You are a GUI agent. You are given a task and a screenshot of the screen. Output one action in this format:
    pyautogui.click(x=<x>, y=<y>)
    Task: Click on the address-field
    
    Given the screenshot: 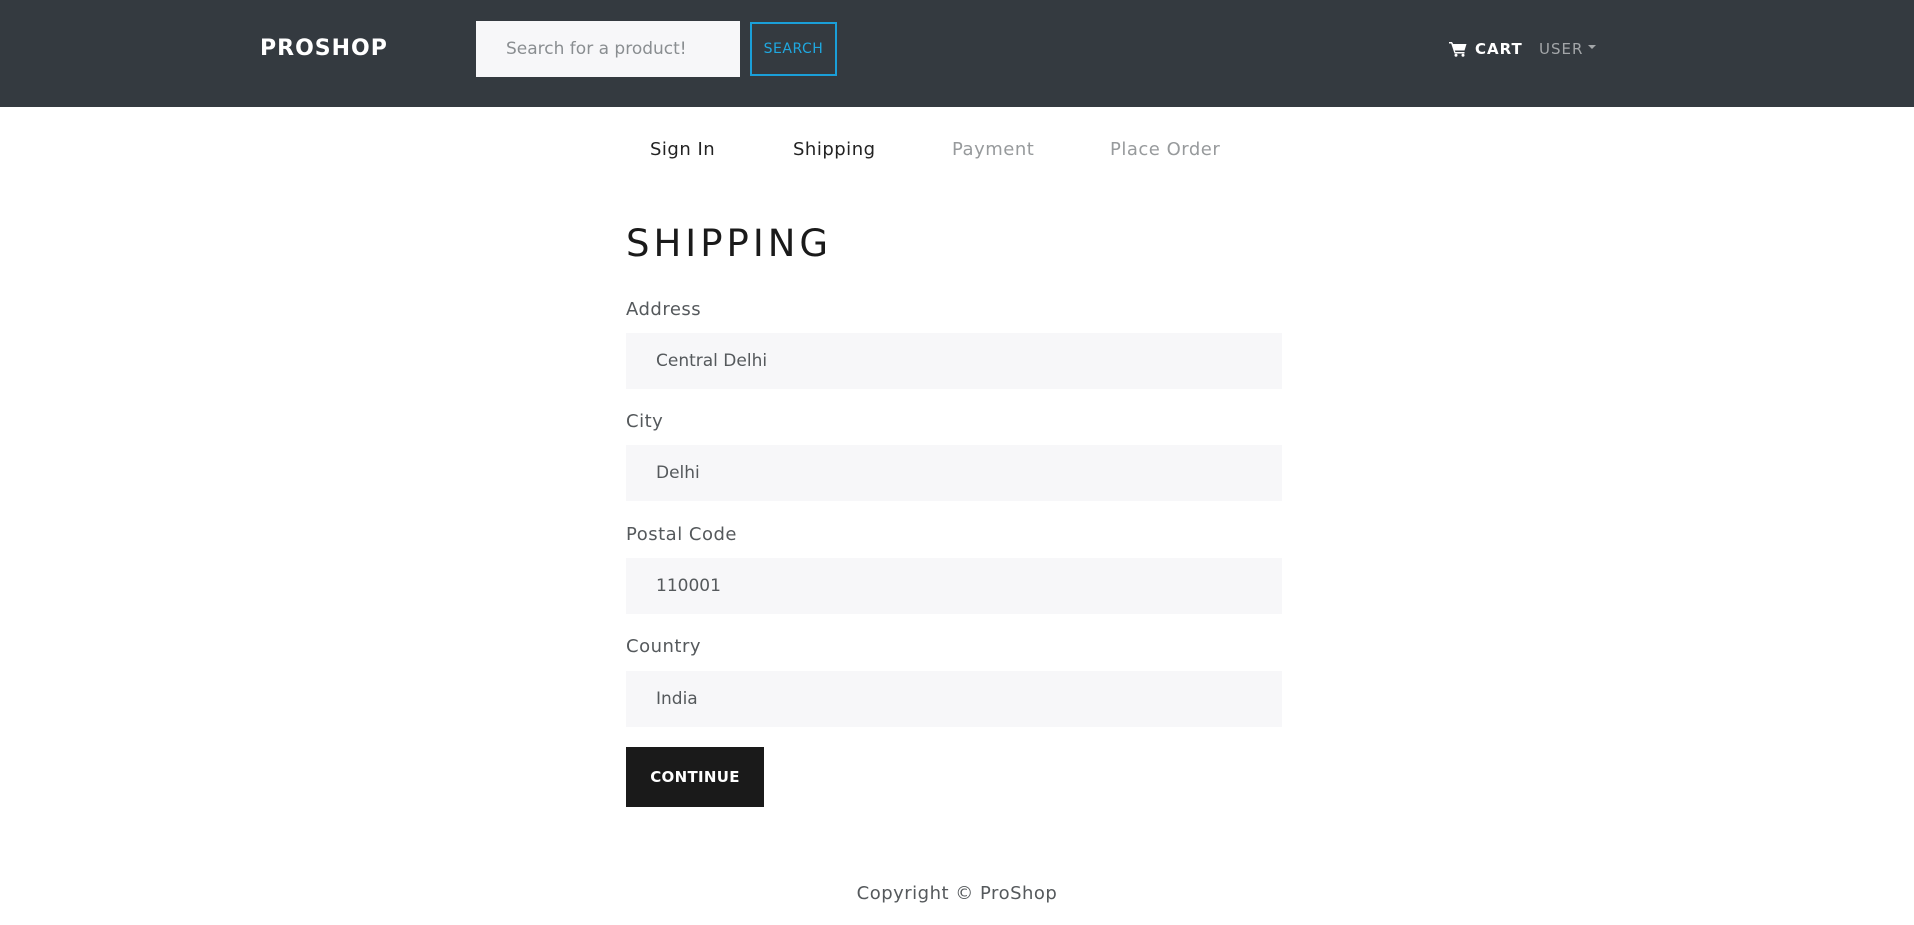 What is the action you would take?
    pyautogui.click(x=954, y=361)
    